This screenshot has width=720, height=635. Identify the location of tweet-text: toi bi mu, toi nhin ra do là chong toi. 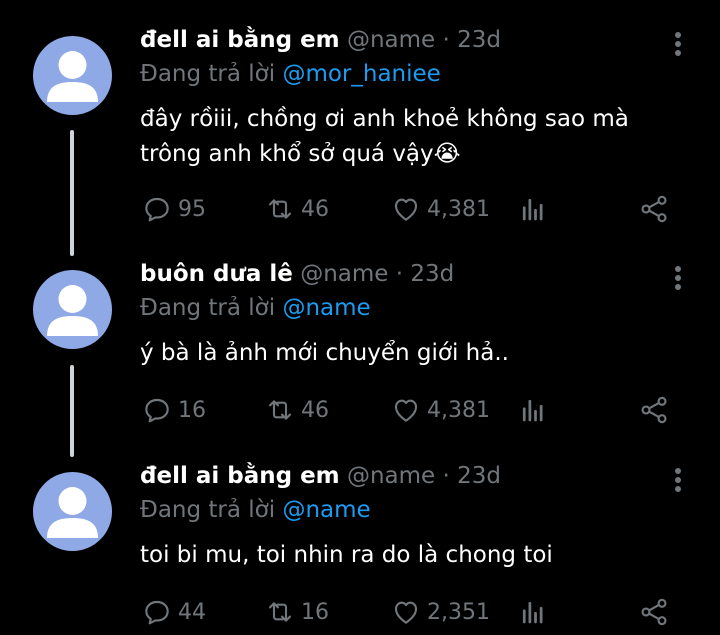
(346, 555).